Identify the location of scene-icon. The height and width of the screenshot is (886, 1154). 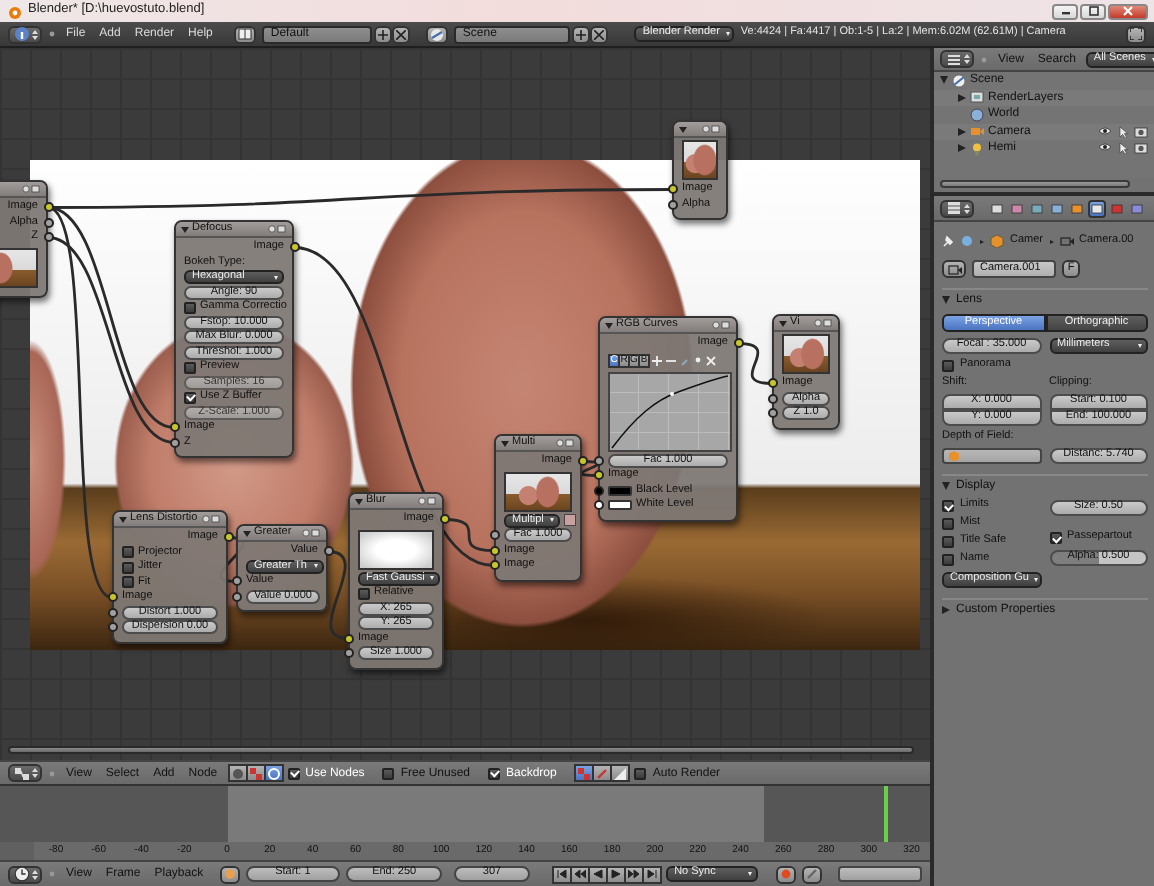
(959, 80).